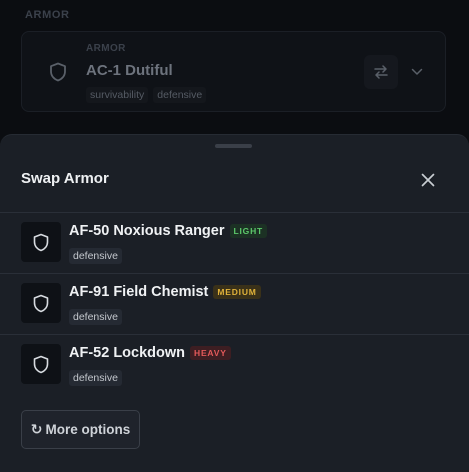  I want to click on equipped-tags: survivability defensive, so click(146, 95).